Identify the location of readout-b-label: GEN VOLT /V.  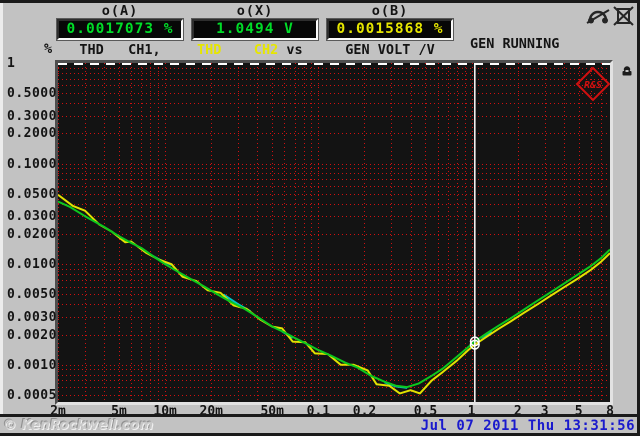
(390, 50).